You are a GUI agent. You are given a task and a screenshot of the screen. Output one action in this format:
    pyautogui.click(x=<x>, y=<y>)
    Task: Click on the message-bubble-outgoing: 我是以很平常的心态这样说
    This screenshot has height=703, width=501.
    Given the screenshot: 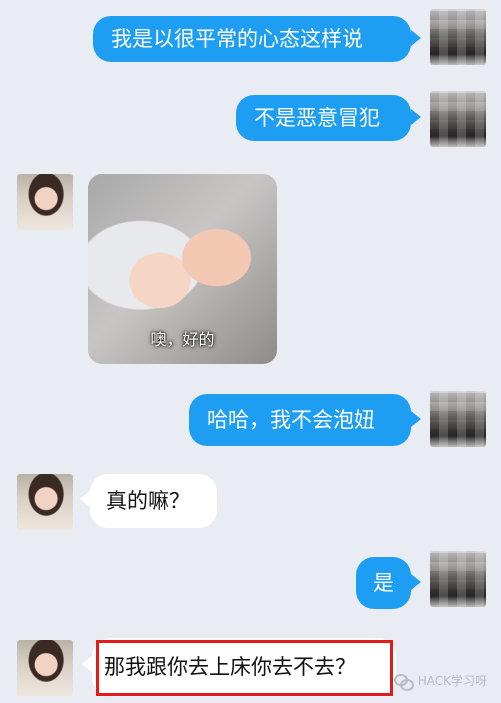 What is the action you would take?
    pyautogui.click(x=252, y=39)
    